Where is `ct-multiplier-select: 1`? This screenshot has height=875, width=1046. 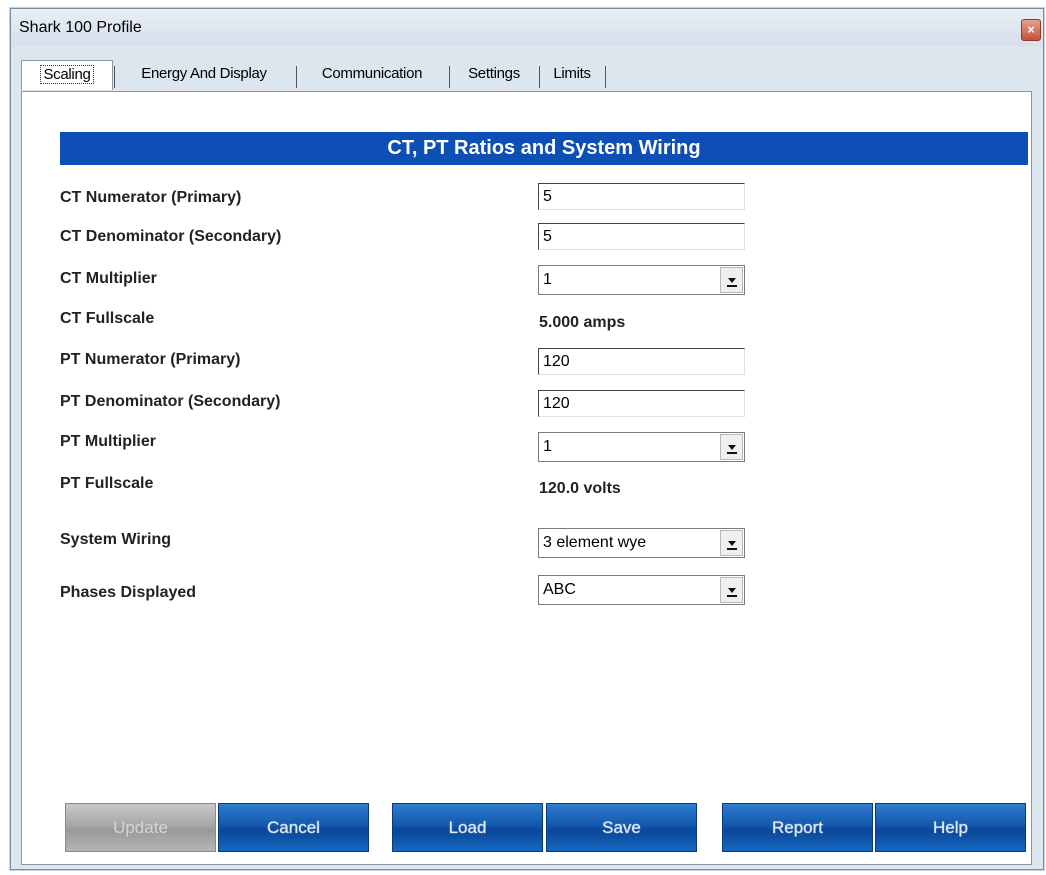 ct-multiplier-select: 1 is located at coordinates (641, 280).